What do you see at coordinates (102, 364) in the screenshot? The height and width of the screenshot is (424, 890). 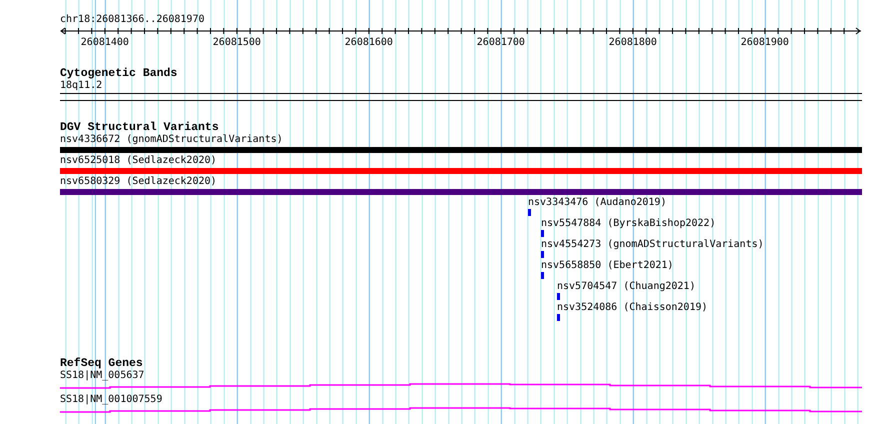 I see `track-title: RefSeq Genes` at bounding box center [102, 364].